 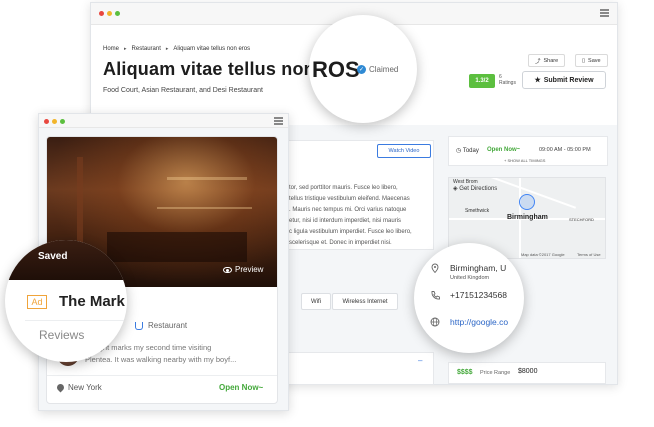 What do you see at coordinates (148, 347) in the screenshot?
I see `review-line: Tonight marks my second time visiting` at bounding box center [148, 347].